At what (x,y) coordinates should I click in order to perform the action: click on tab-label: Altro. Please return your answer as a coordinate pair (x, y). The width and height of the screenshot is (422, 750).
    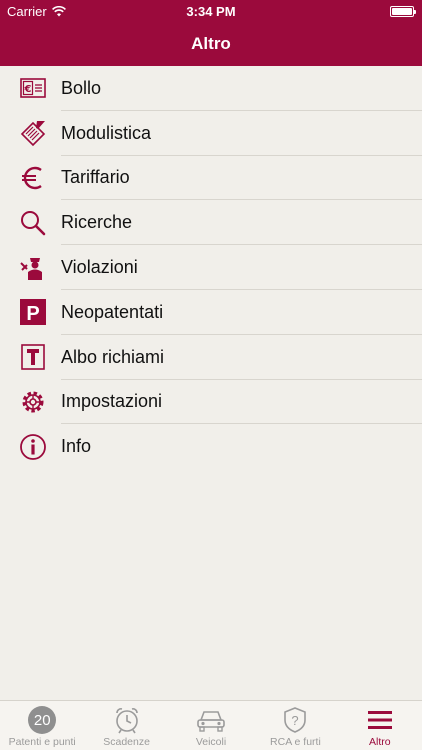
    Looking at the image, I should click on (380, 742).